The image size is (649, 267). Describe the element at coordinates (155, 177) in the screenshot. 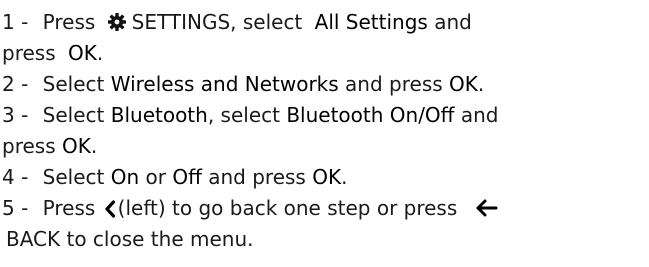

I see `step-text: or` at that location.